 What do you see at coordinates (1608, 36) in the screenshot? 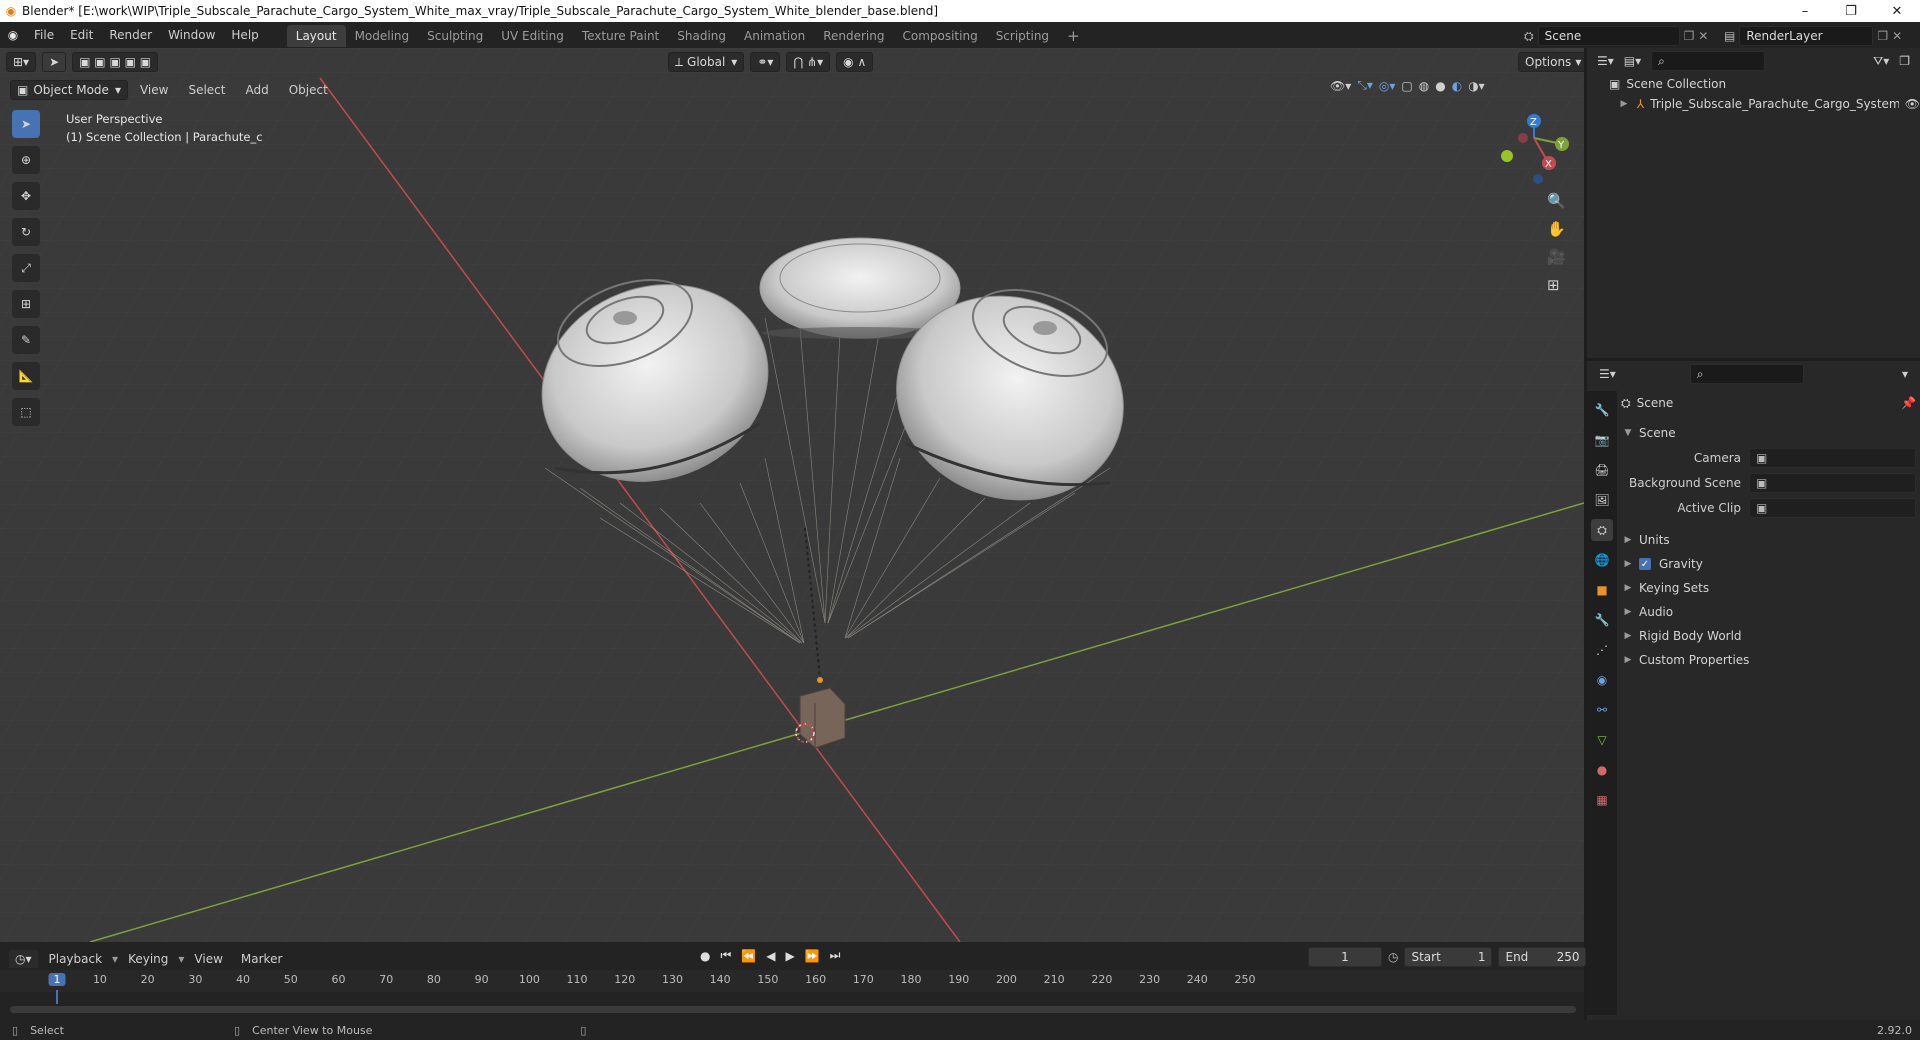
I see `scene-selector: Scene` at bounding box center [1608, 36].